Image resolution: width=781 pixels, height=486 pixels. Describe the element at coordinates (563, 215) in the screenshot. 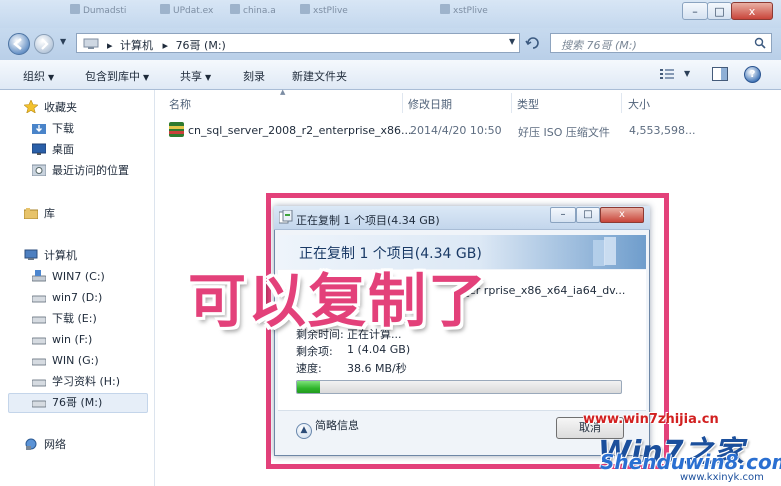

I see `dialog-minimize-button: –` at that location.